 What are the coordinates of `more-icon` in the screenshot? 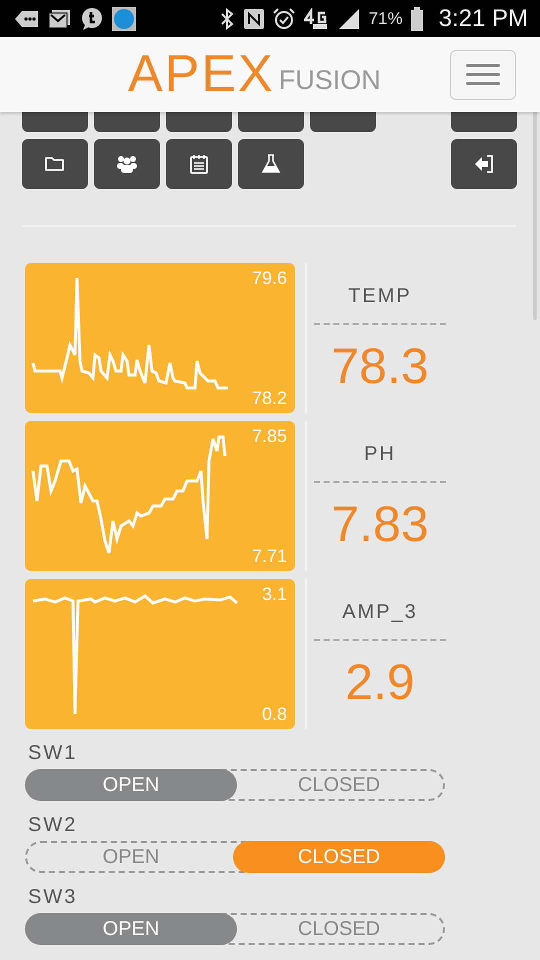 It's located at (27, 18).